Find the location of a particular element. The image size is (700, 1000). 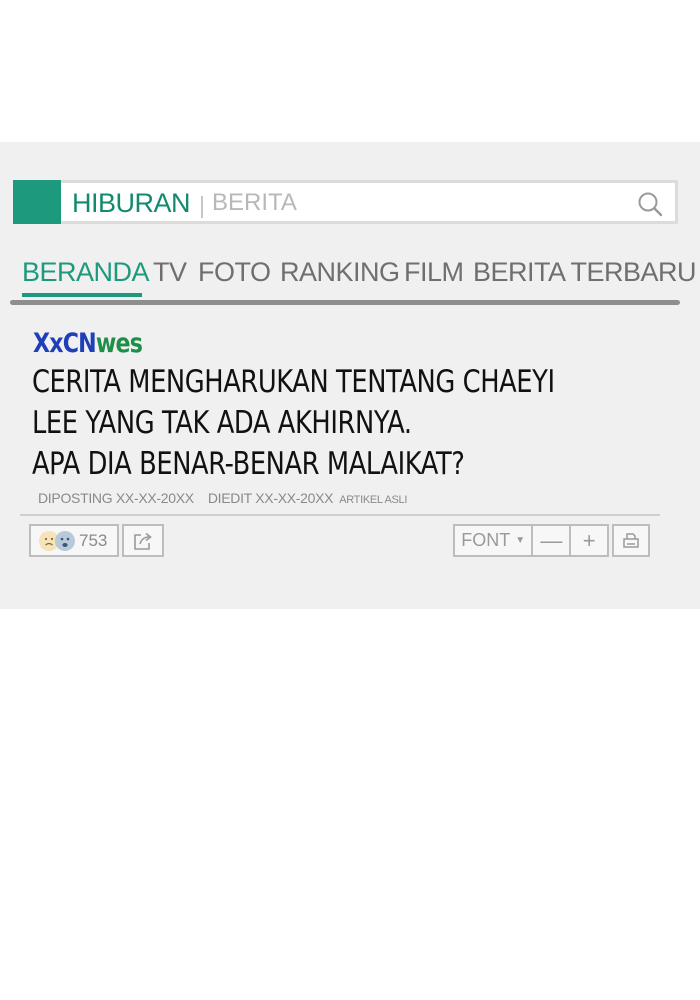

section-label: HIBURAN is located at coordinates (131, 203).